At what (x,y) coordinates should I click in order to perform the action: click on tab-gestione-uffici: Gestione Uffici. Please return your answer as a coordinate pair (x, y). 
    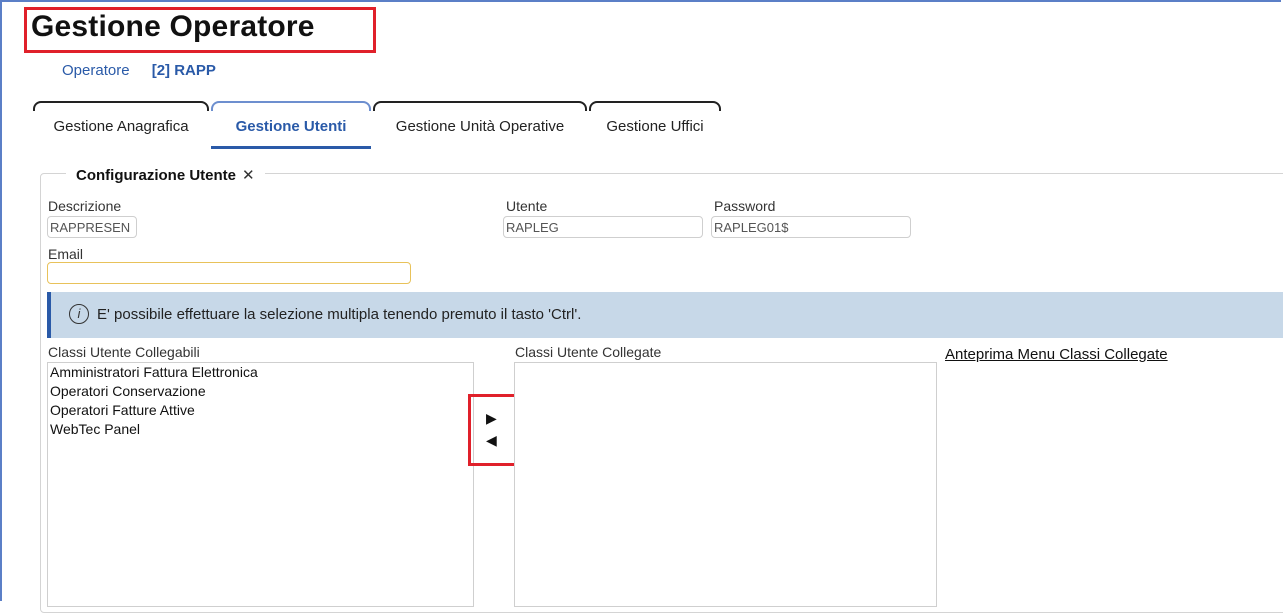
    Looking at the image, I should click on (655, 125).